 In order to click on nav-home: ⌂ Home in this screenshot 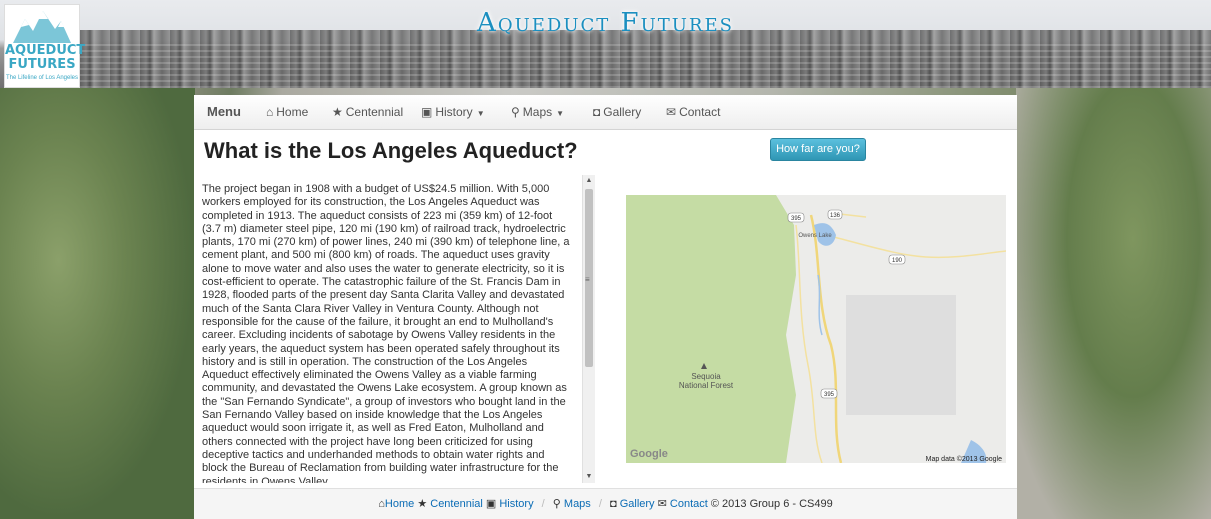, I will do `click(287, 112)`.